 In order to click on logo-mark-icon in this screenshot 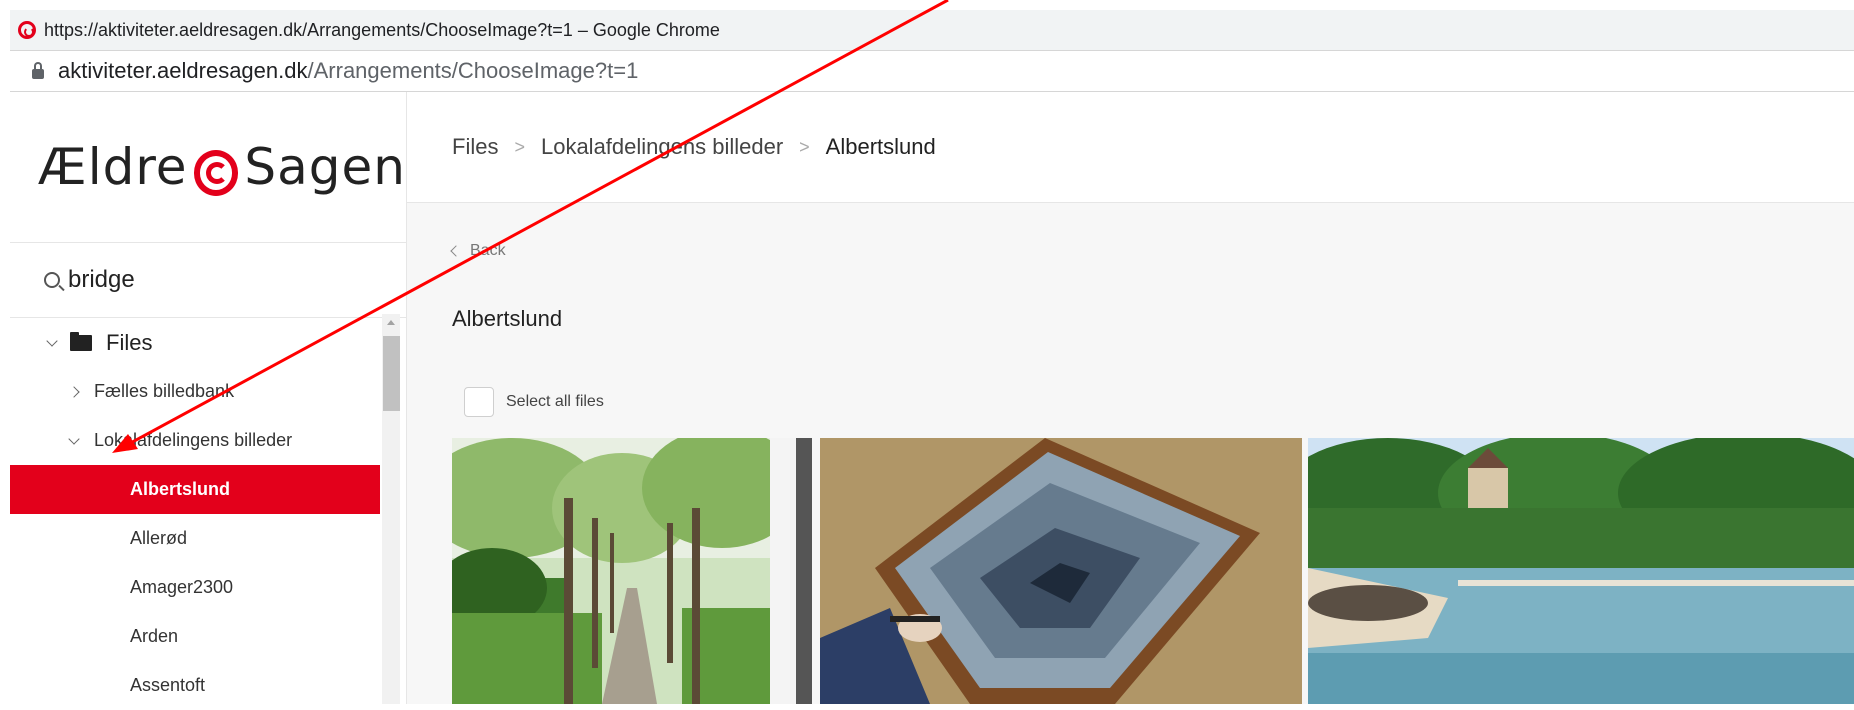, I will do `click(216, 173)`.